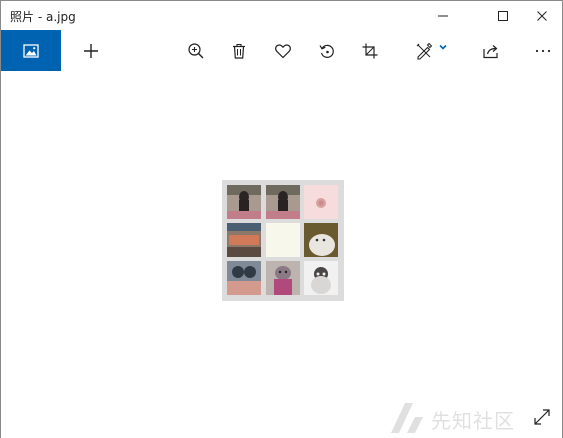 The image size is (563, 438). I want to click on more-button, so click(543, 50).